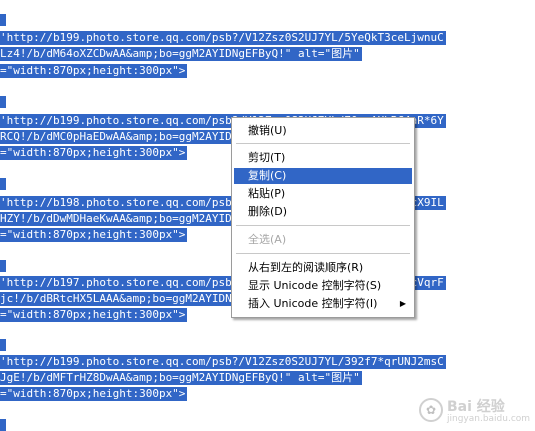 The height and width of the screenshot is (431, 535). I want to click on menu-item-select-all: 全选(A), so click(267, 239).